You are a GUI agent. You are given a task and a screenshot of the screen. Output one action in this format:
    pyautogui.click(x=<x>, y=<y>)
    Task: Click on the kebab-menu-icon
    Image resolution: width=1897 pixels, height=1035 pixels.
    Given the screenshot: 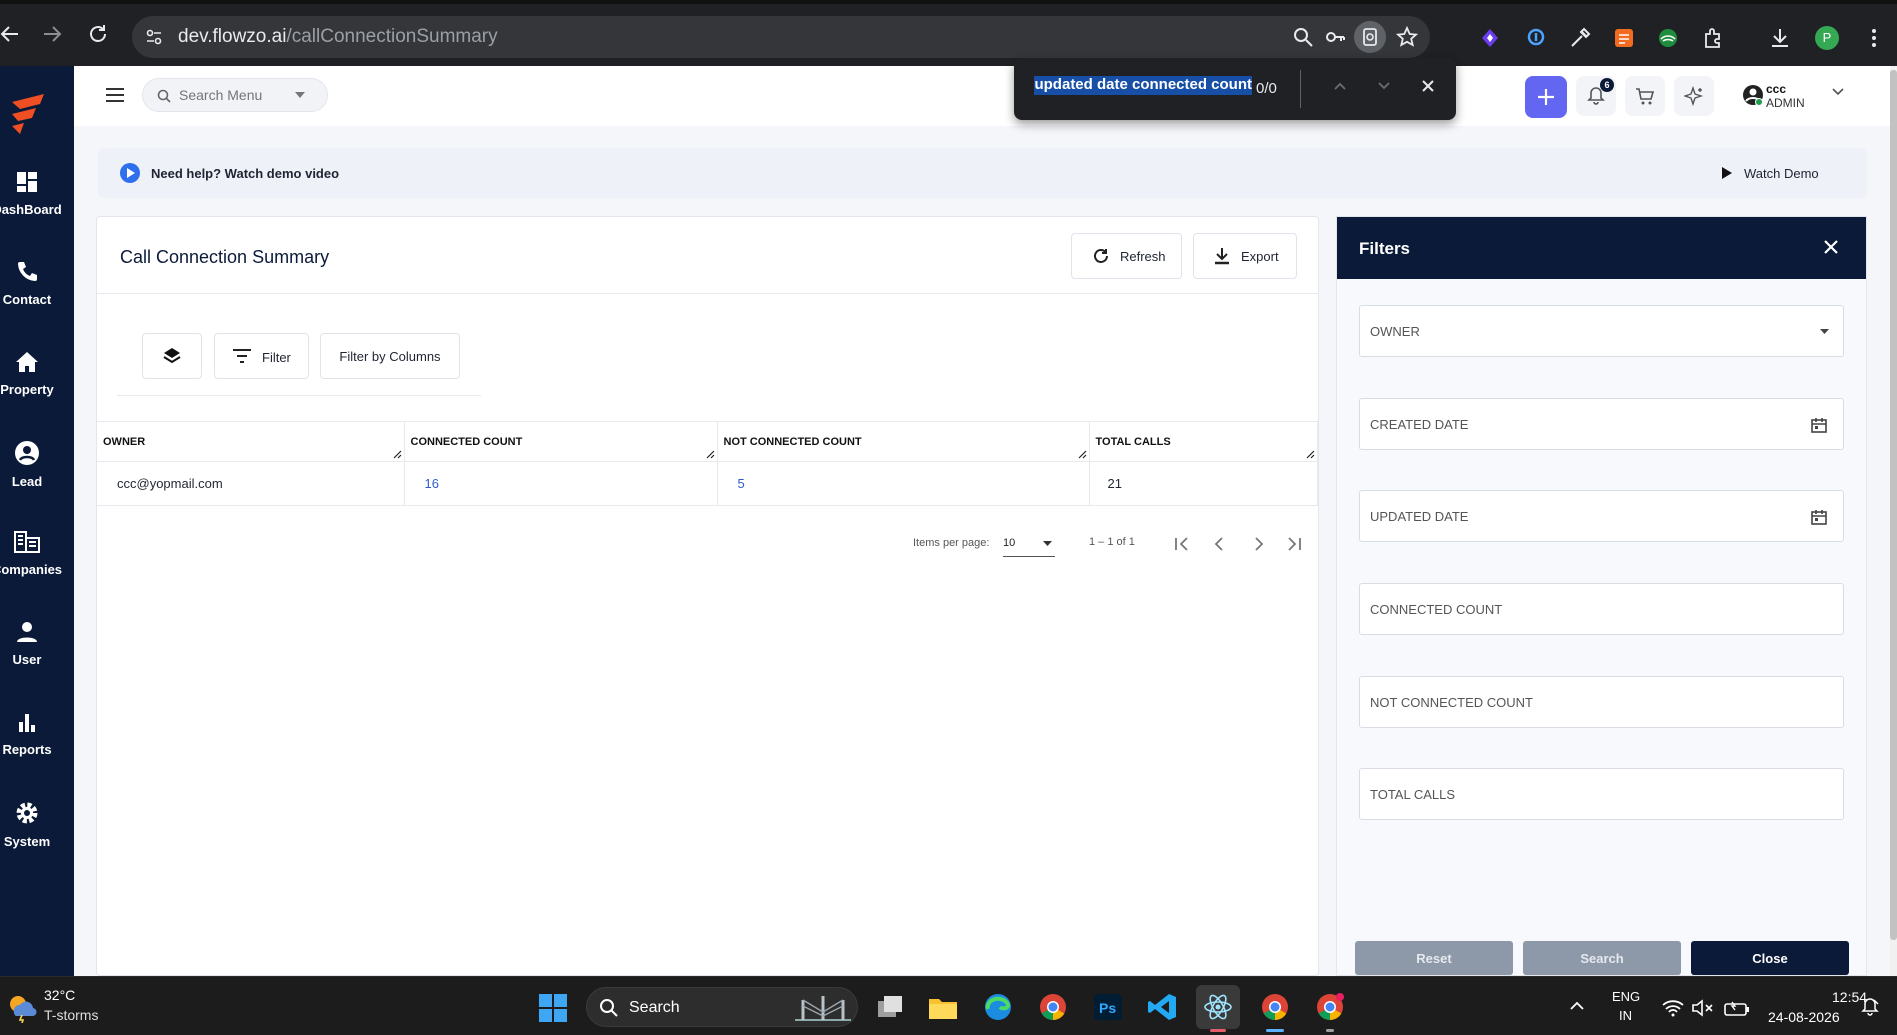 What is the action you would take?
    pyautogui.click(x=1874, y=38)
    